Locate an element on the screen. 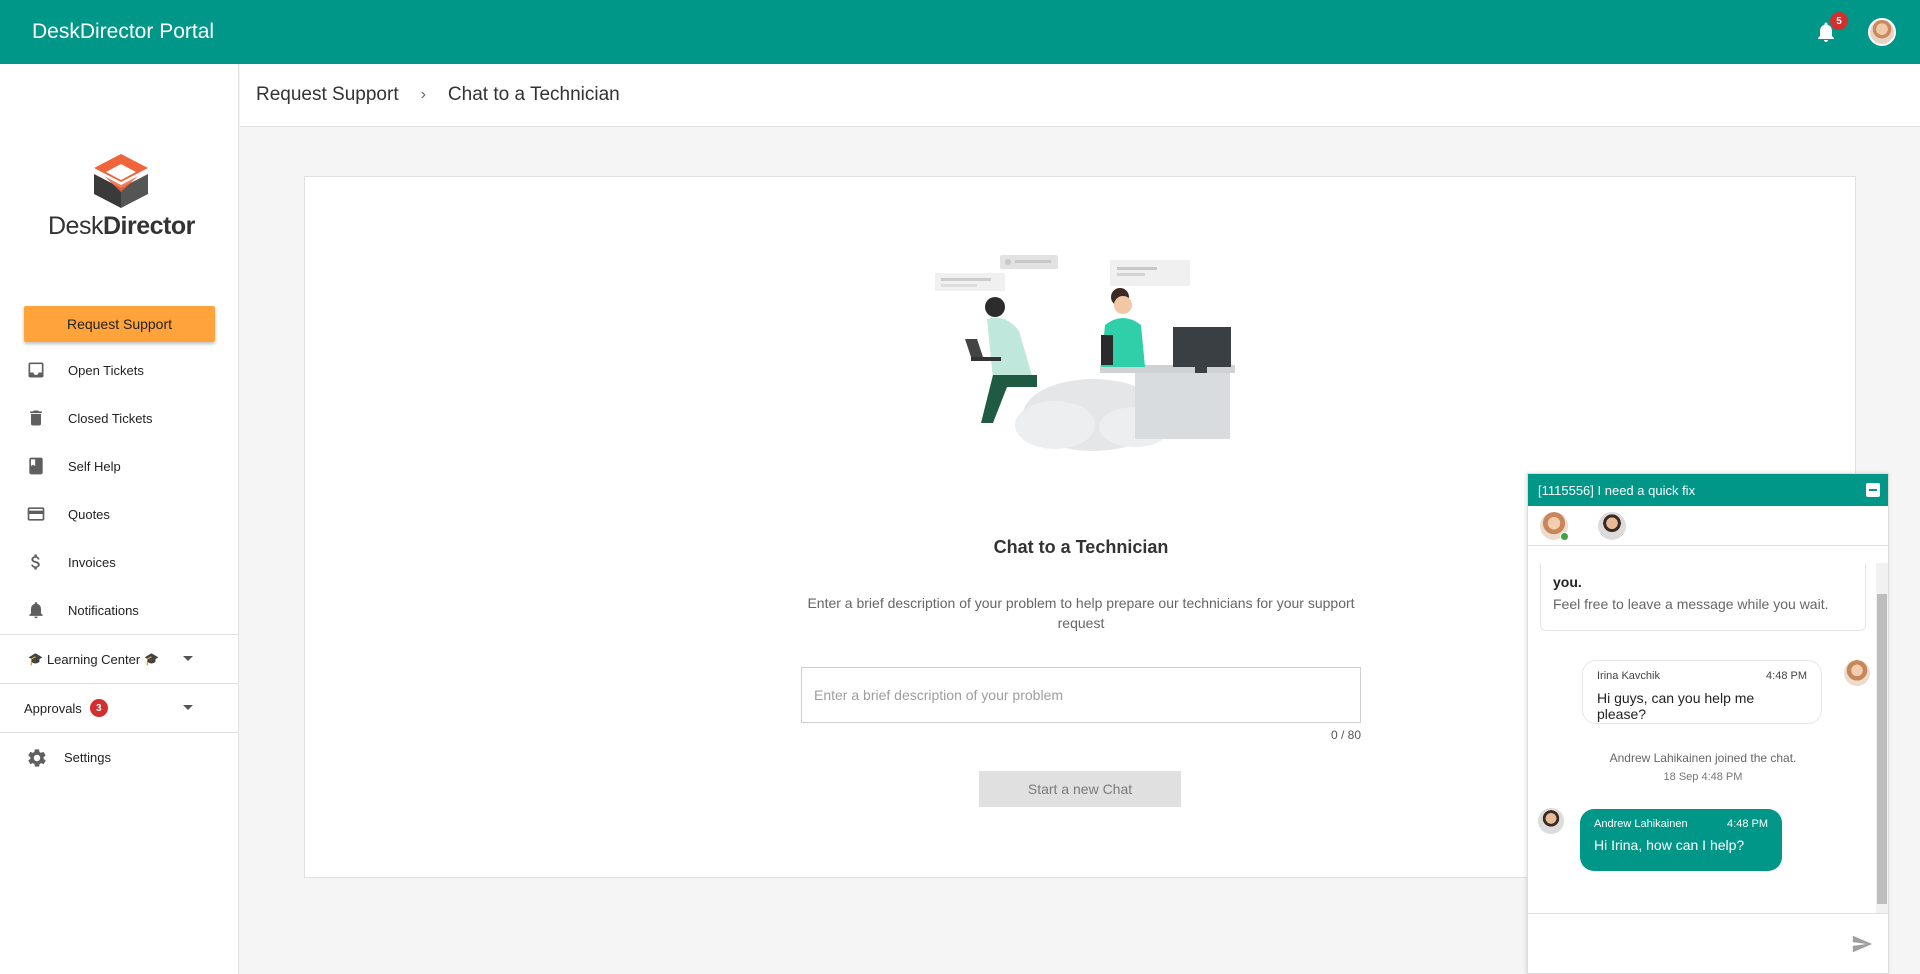  sidebar-item-open-tickets: Open Tickets is located at coordinates (119, 370).